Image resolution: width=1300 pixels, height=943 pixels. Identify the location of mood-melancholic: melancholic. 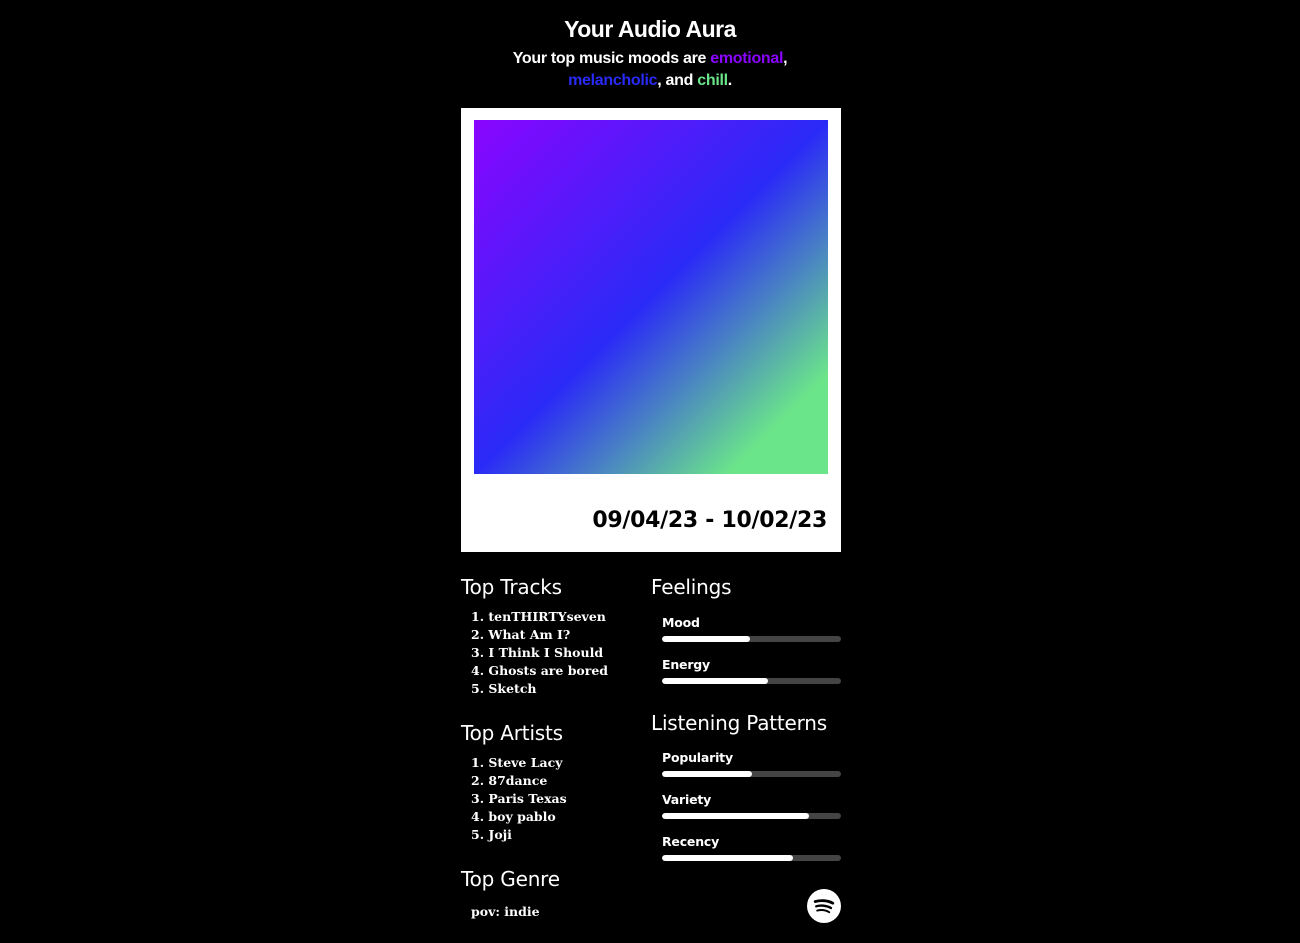
(613, 80).